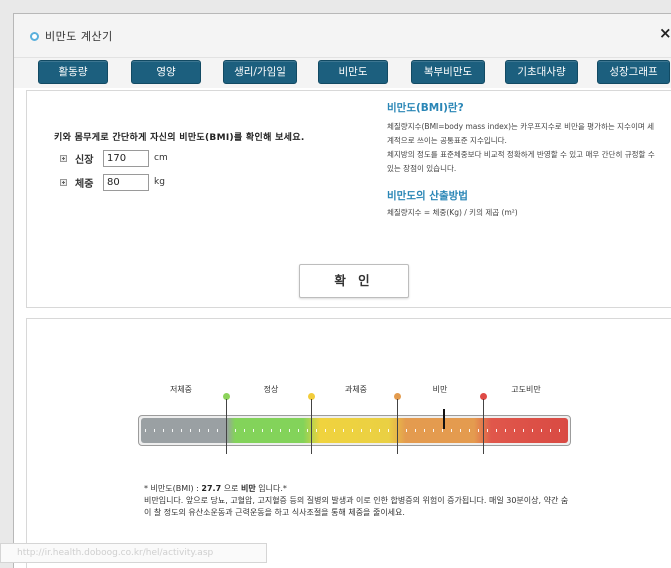  Describe the element at coordinates (425, 108) in the screenshot. I see `bmi-definition-title: 비만도(BMI)란?` at that location.